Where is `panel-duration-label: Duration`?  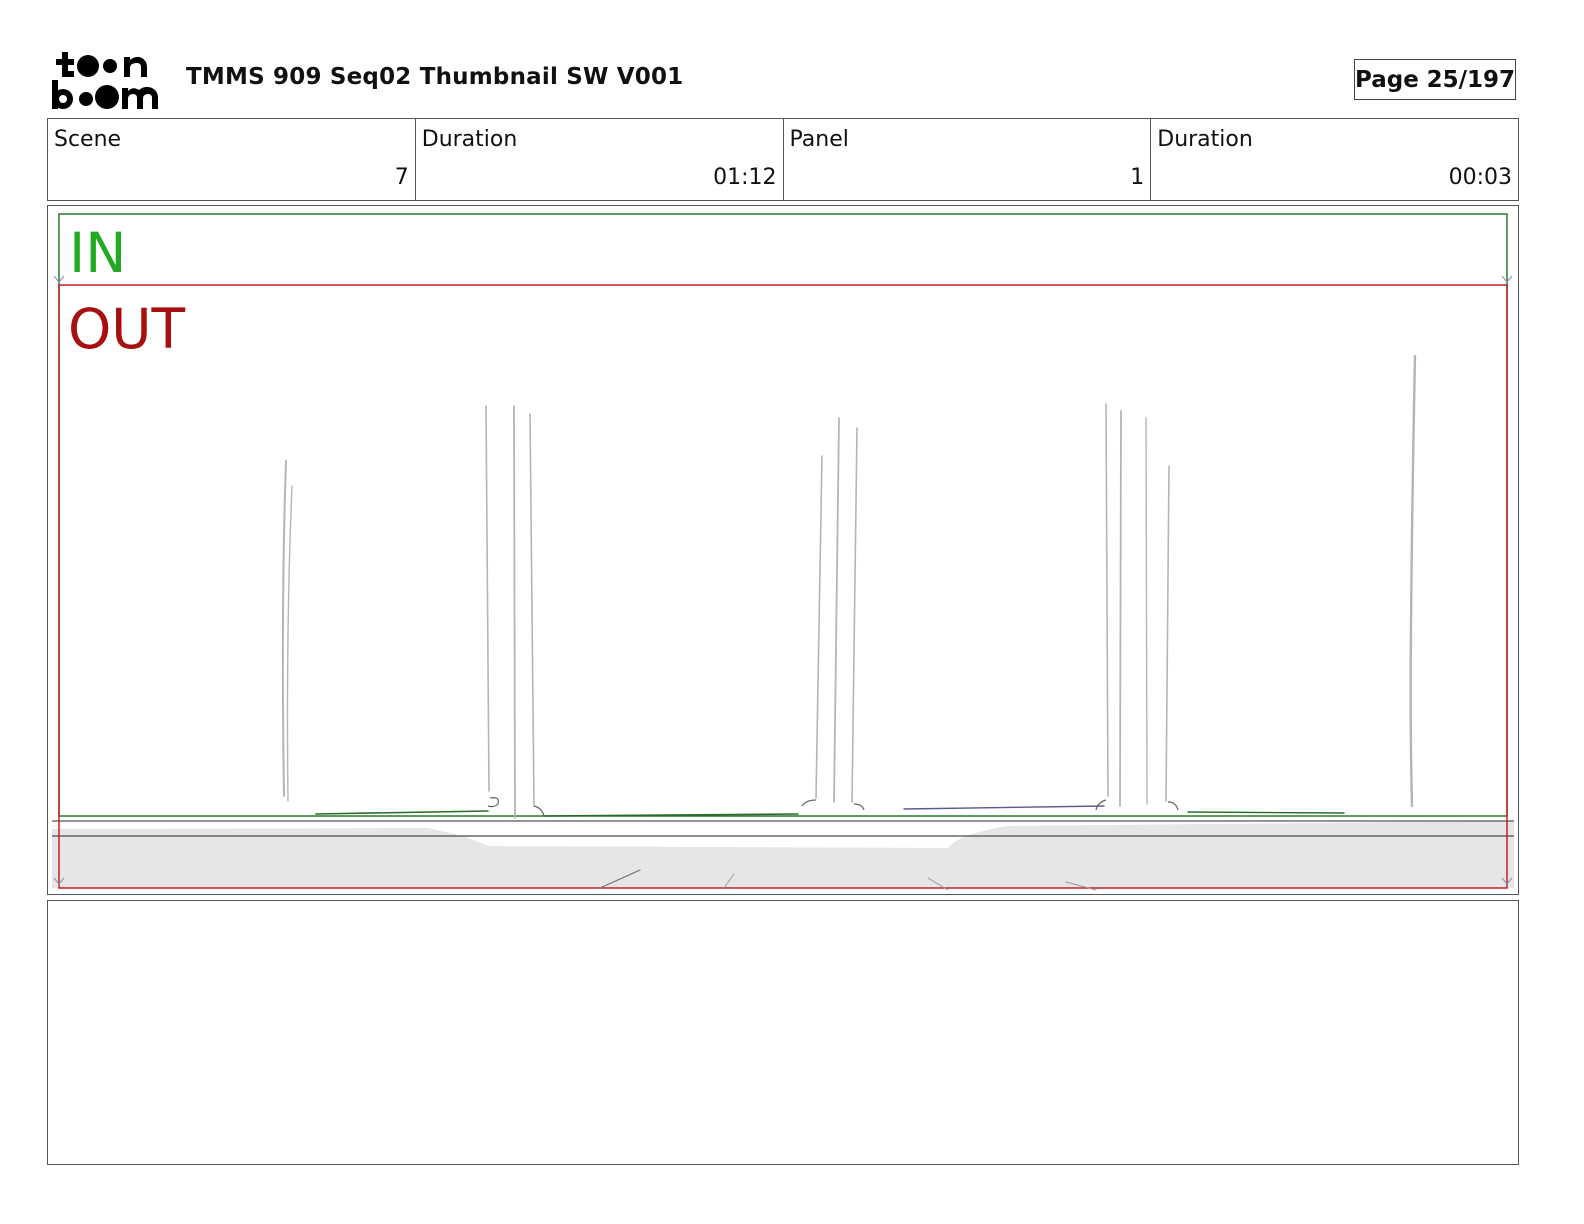
panel-duration-label: Duration is located at coordinates (1205, 139).